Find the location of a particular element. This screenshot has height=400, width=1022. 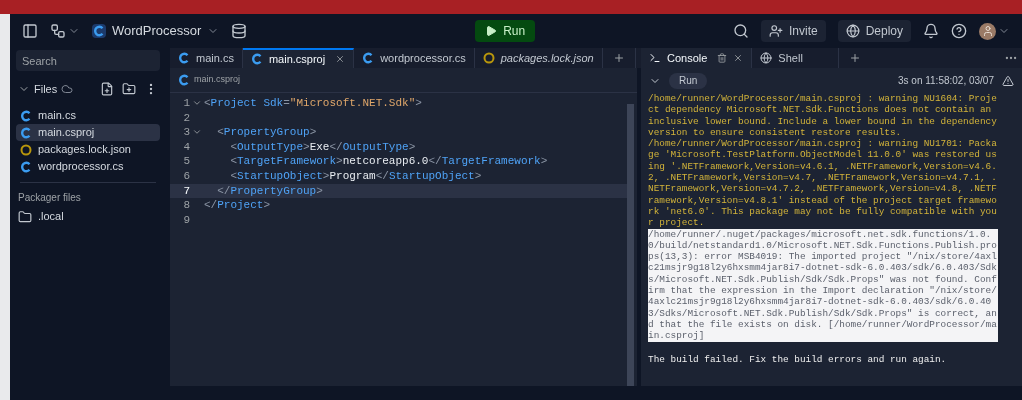

run-status: 3s on 11:58:02, 03/07 is located at coordinates (946, 81).